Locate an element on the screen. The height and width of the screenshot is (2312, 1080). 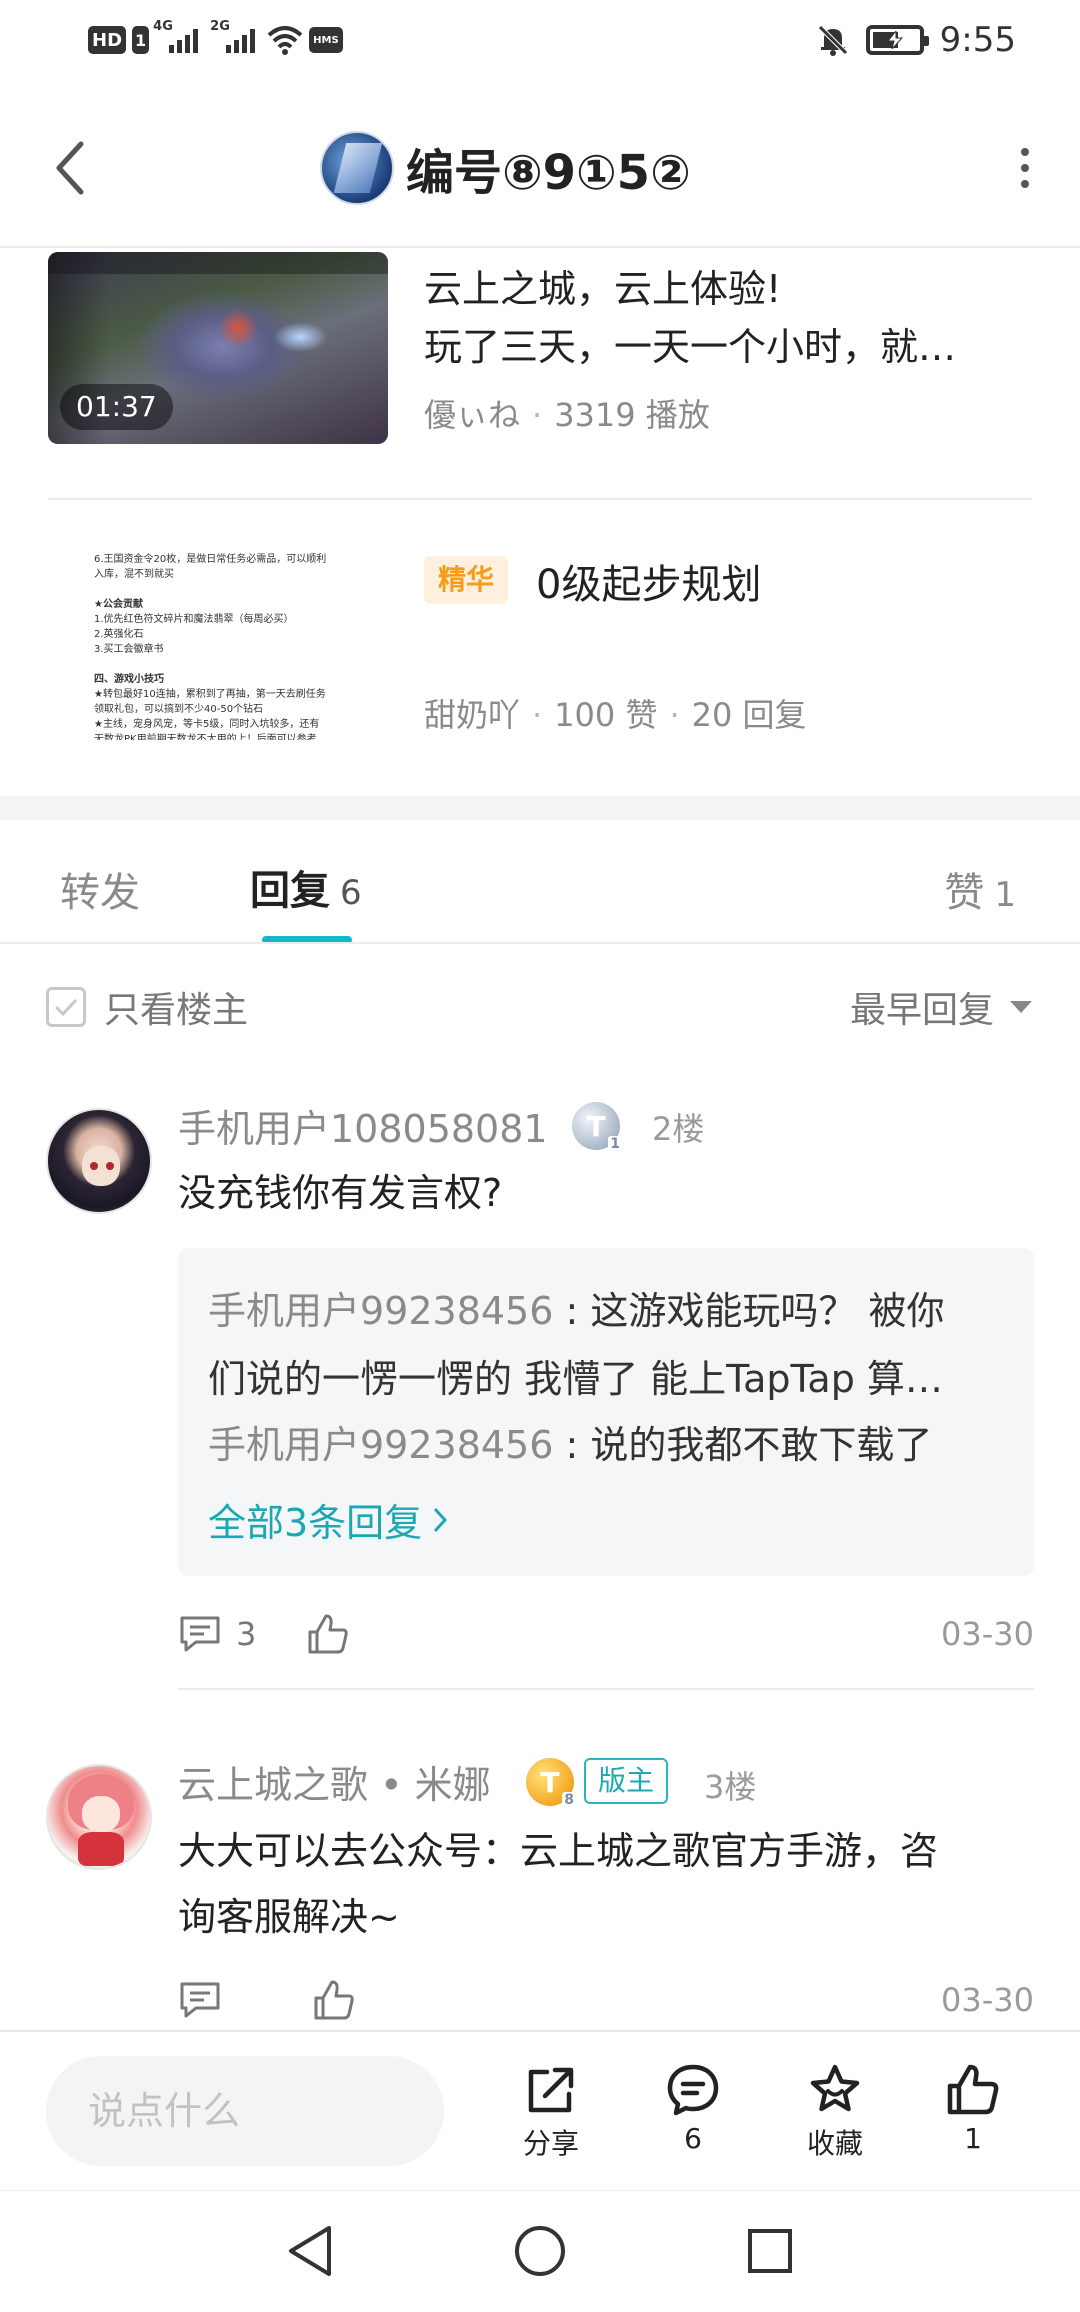
tab-reply: 回复 6 is located at coordinates (306, 887).